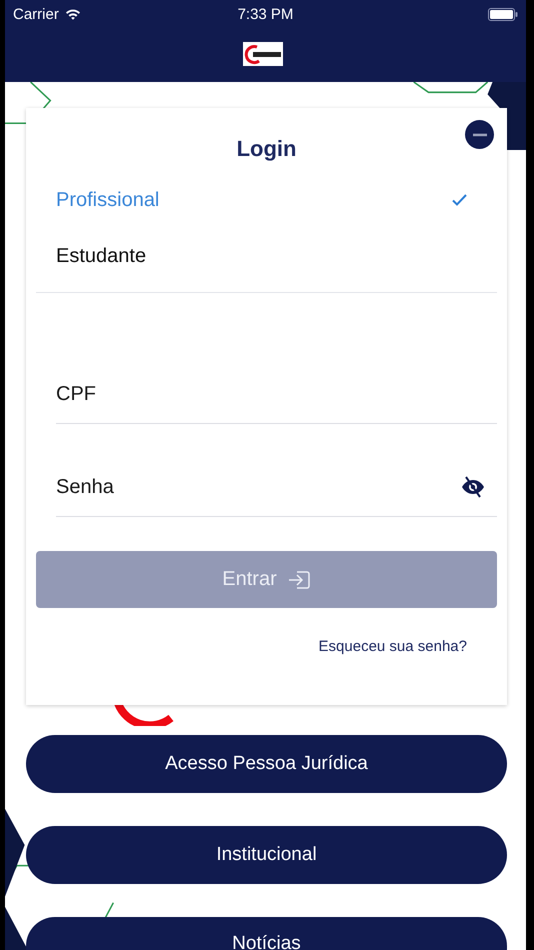 The width and height of the screenshot is (534, 950). What do you see at coordinates (267, 149) in the screenshot?
I see `login-title: Login` at bounding box center [267, 149].